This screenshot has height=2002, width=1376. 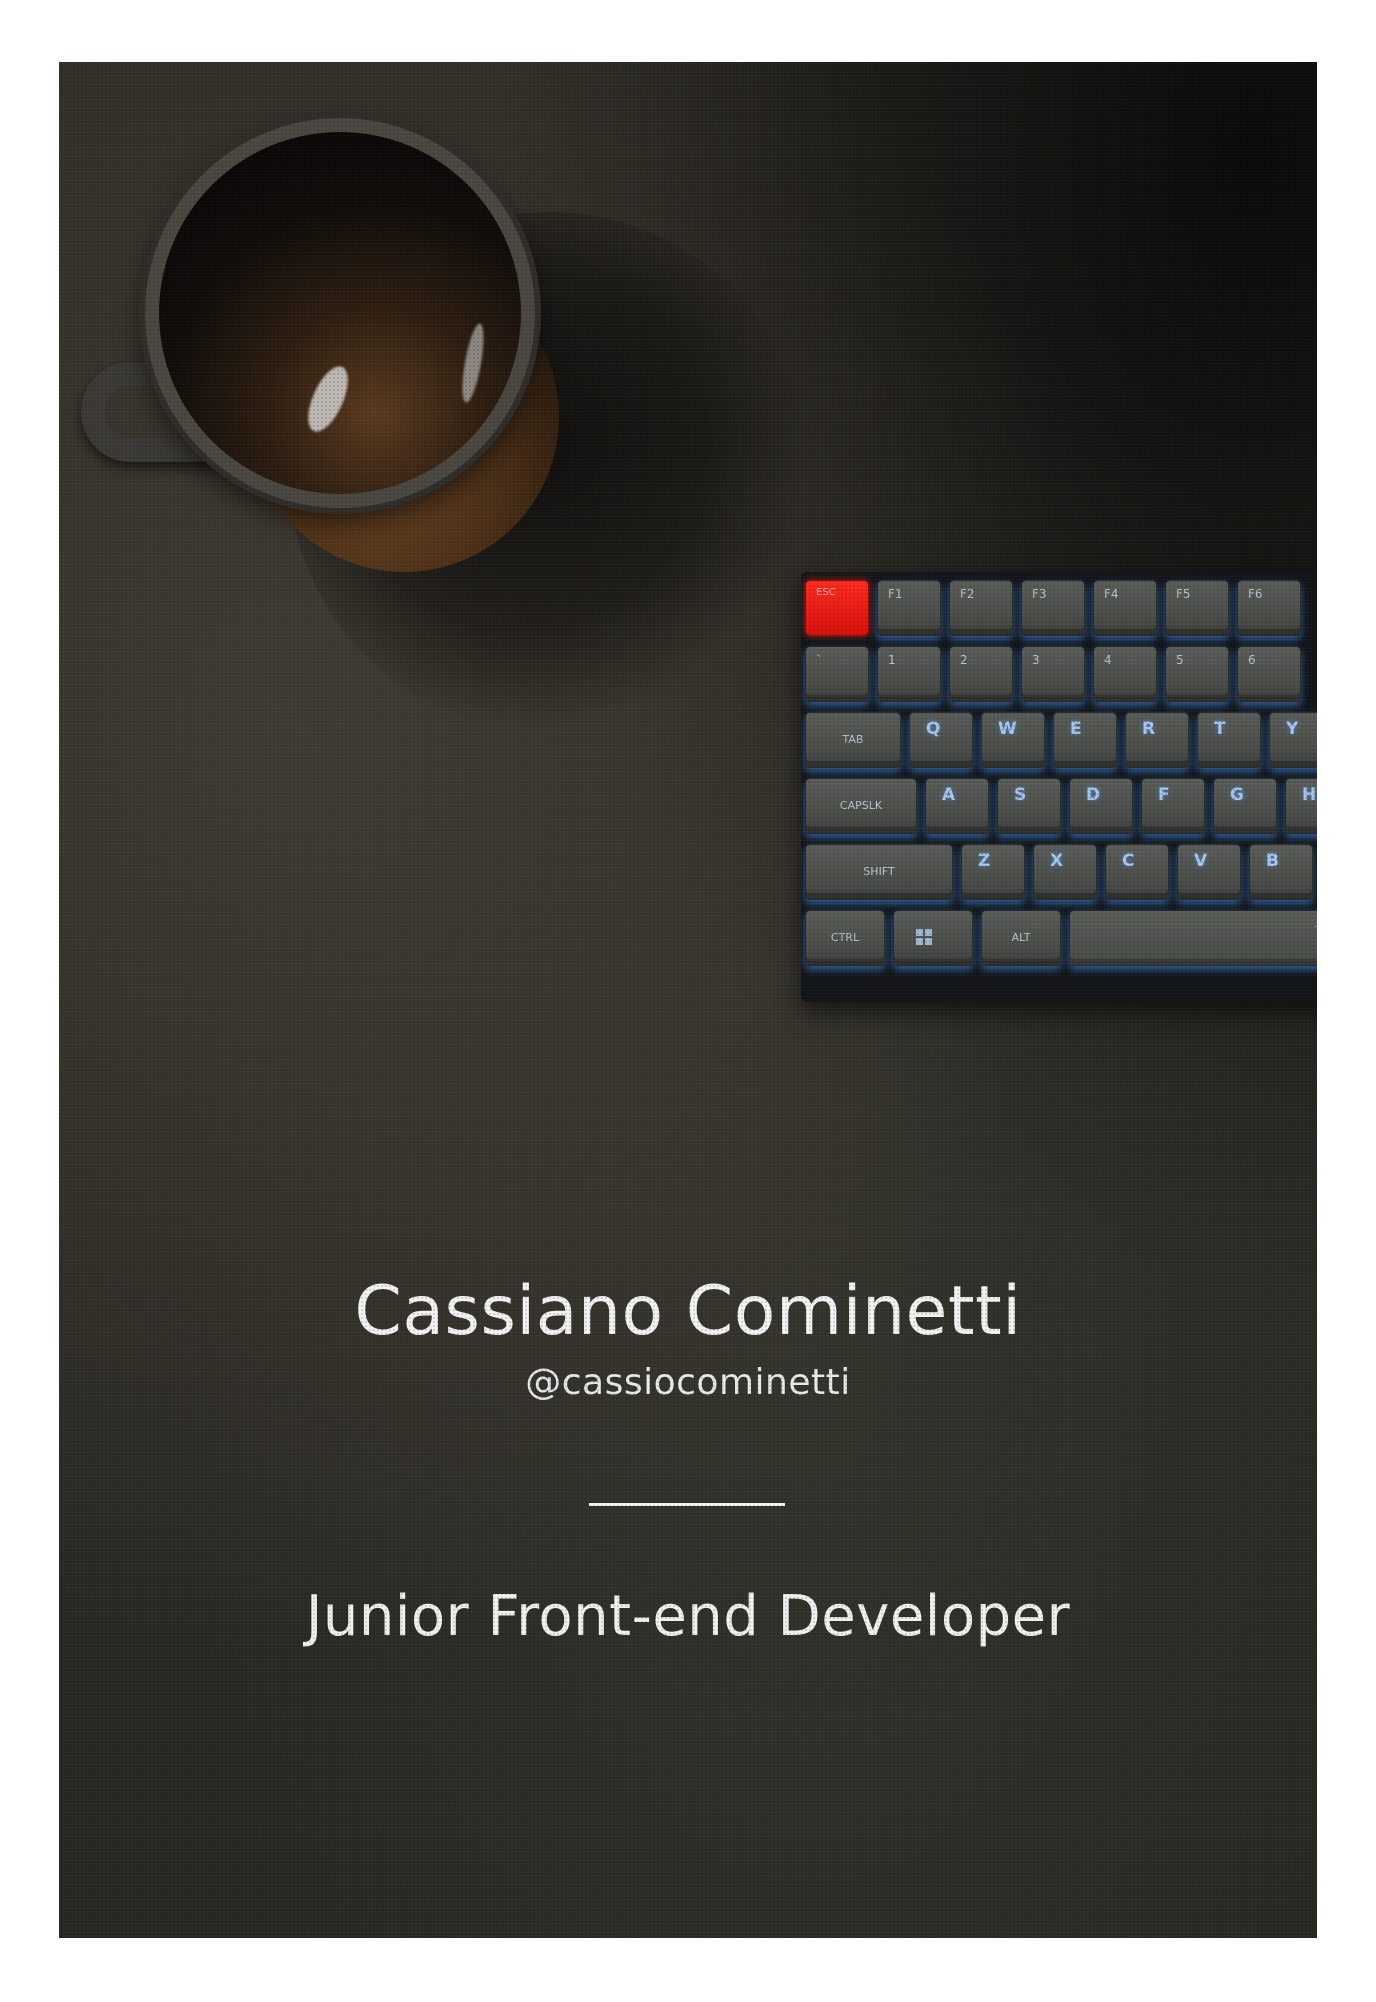 What do you see at coordinates (981, 608) in the screenshot?
I see `key-f2: F2` at bounding box center [981, 608].